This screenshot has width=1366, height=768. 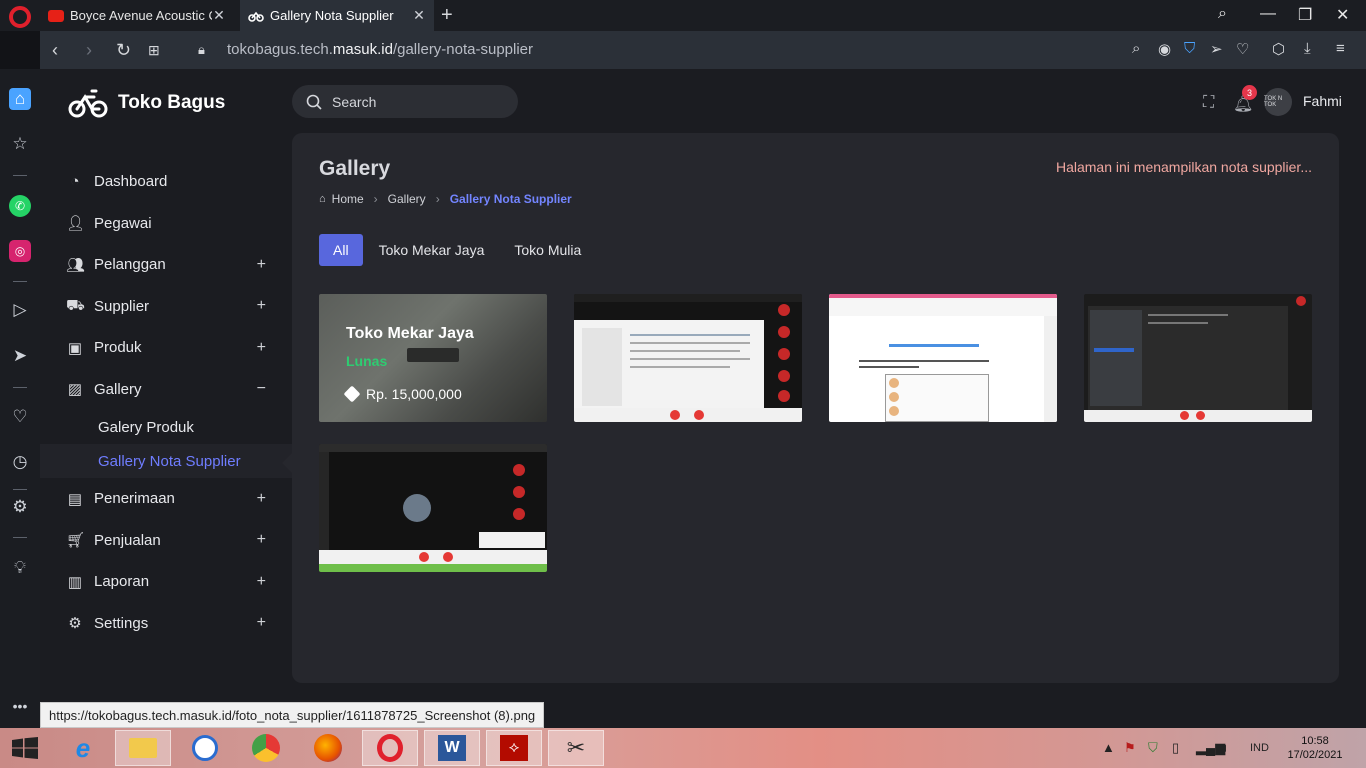 I want to click on flow-icon: ➤, so click(x=20, y=356).